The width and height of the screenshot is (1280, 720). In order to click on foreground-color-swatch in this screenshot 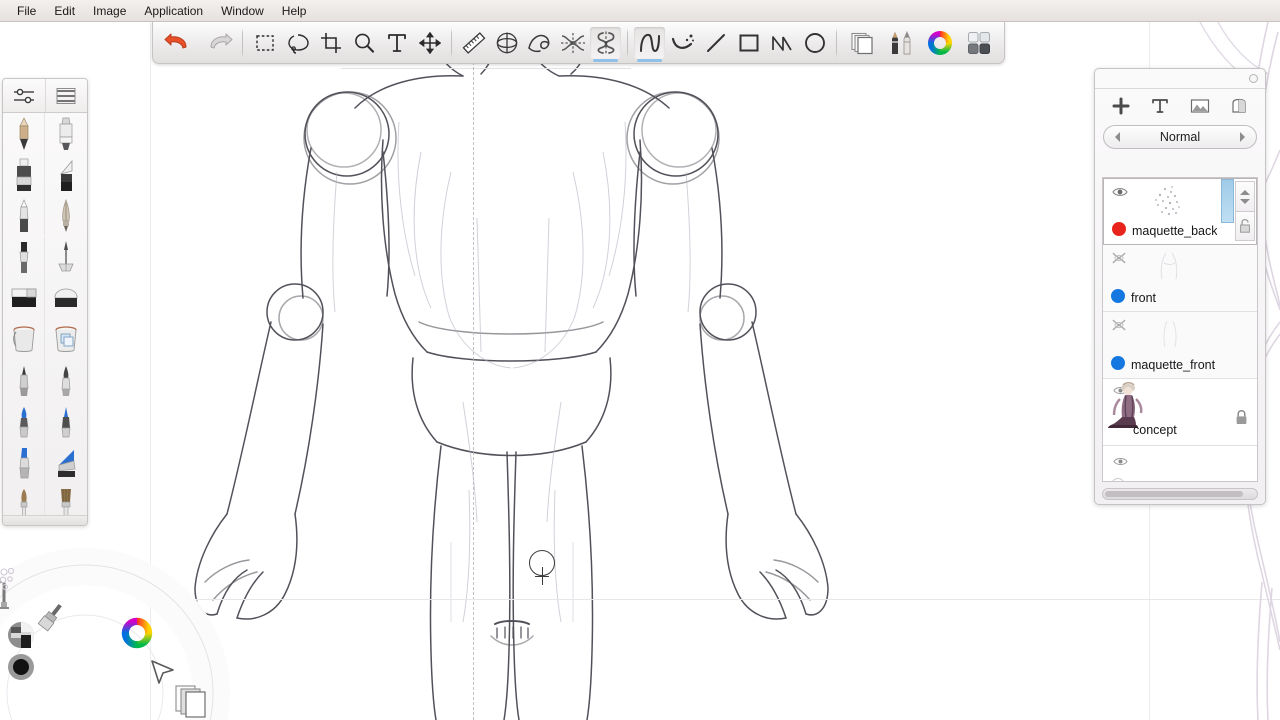, I will do `click(21, 667)`.